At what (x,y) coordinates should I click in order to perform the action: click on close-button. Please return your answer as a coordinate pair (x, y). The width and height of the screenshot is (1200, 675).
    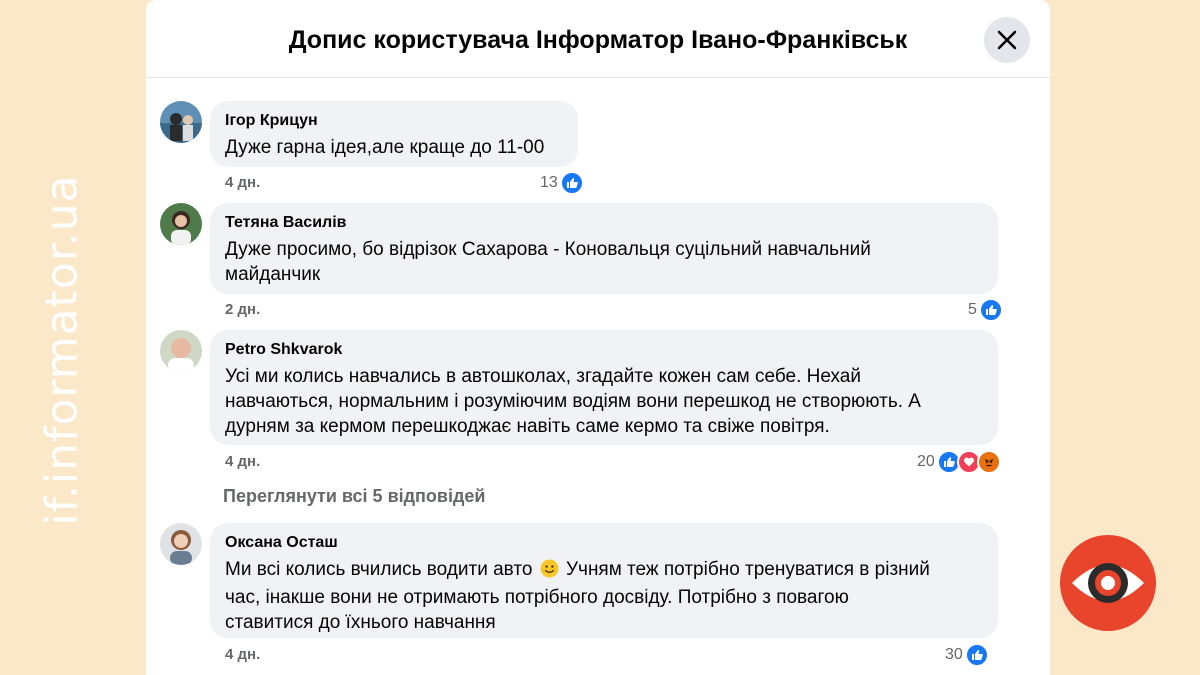
    Looking at the image, I should click on (1007, 40).